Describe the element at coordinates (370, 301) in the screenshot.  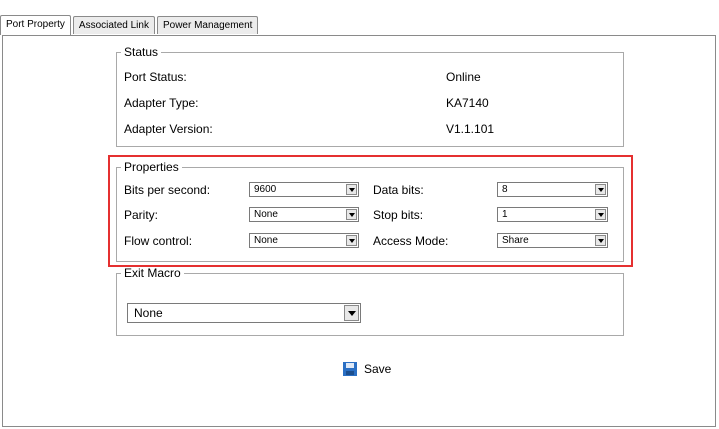
I see `exit-macro-group: Exit Macro` at that location.